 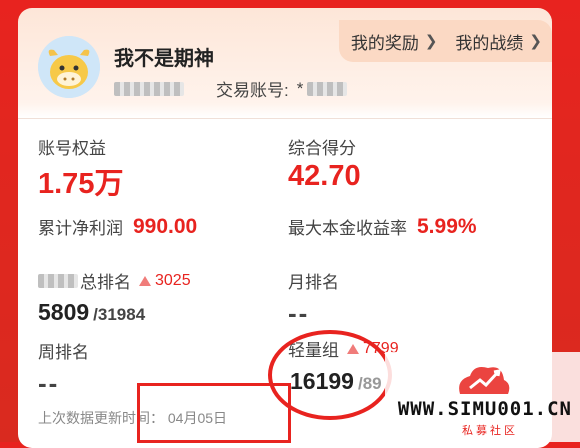 I want to click on username: 我不是期神, so click(x=164, y=59).